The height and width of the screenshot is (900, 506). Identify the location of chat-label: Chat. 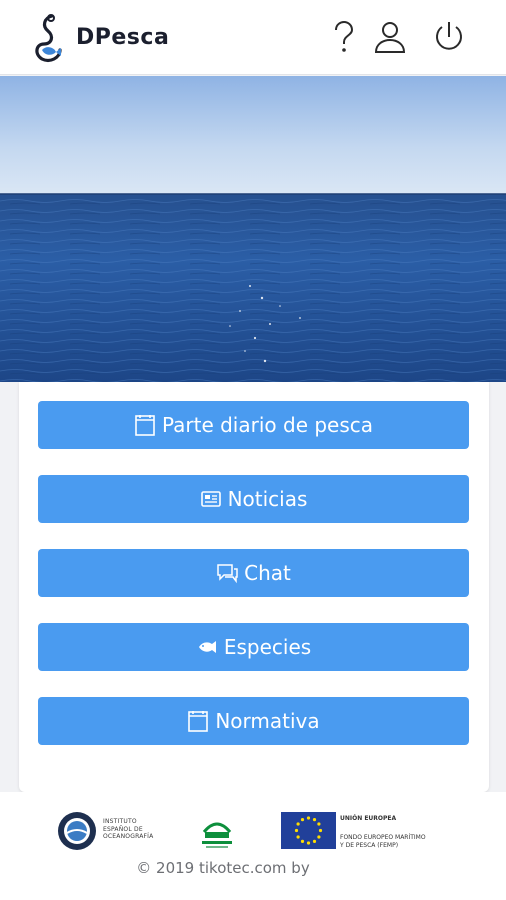
(267, 573).